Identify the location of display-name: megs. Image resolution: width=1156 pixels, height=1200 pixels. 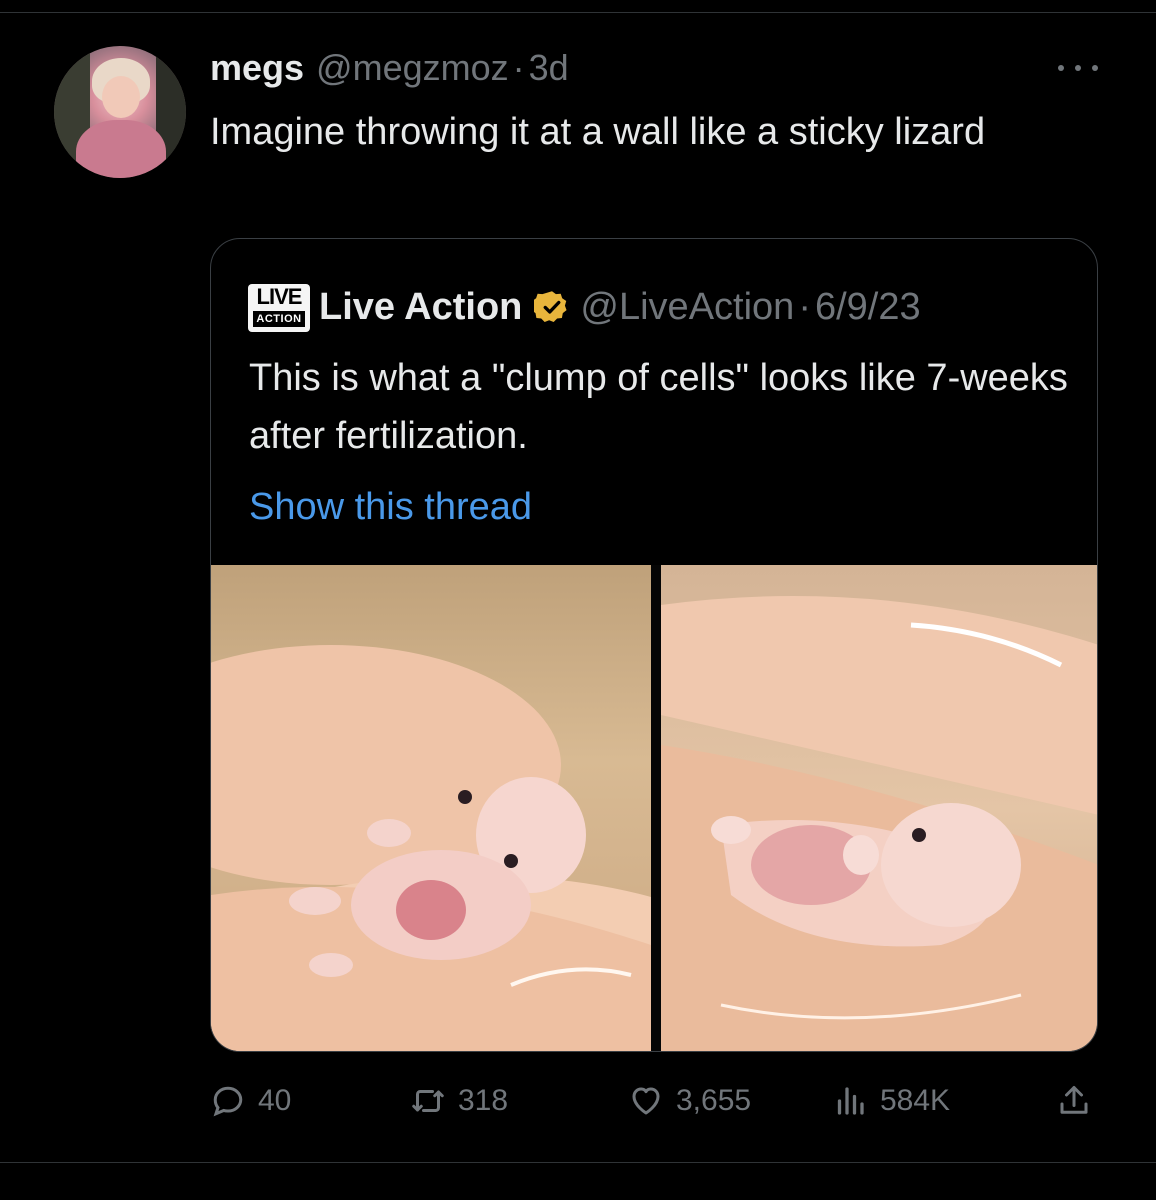
(257, 68).